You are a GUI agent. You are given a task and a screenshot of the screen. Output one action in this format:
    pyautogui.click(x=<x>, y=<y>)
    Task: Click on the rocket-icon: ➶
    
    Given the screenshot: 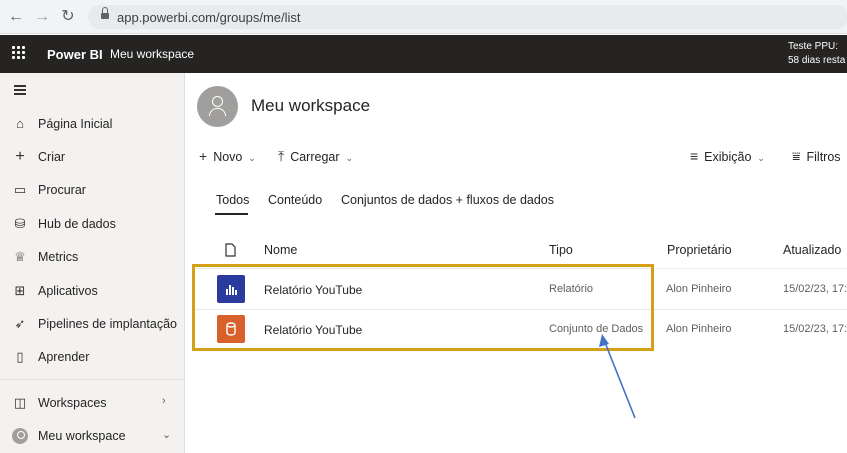 What is the action you would take?
    pyautogui.click(x=20, y=323)
    